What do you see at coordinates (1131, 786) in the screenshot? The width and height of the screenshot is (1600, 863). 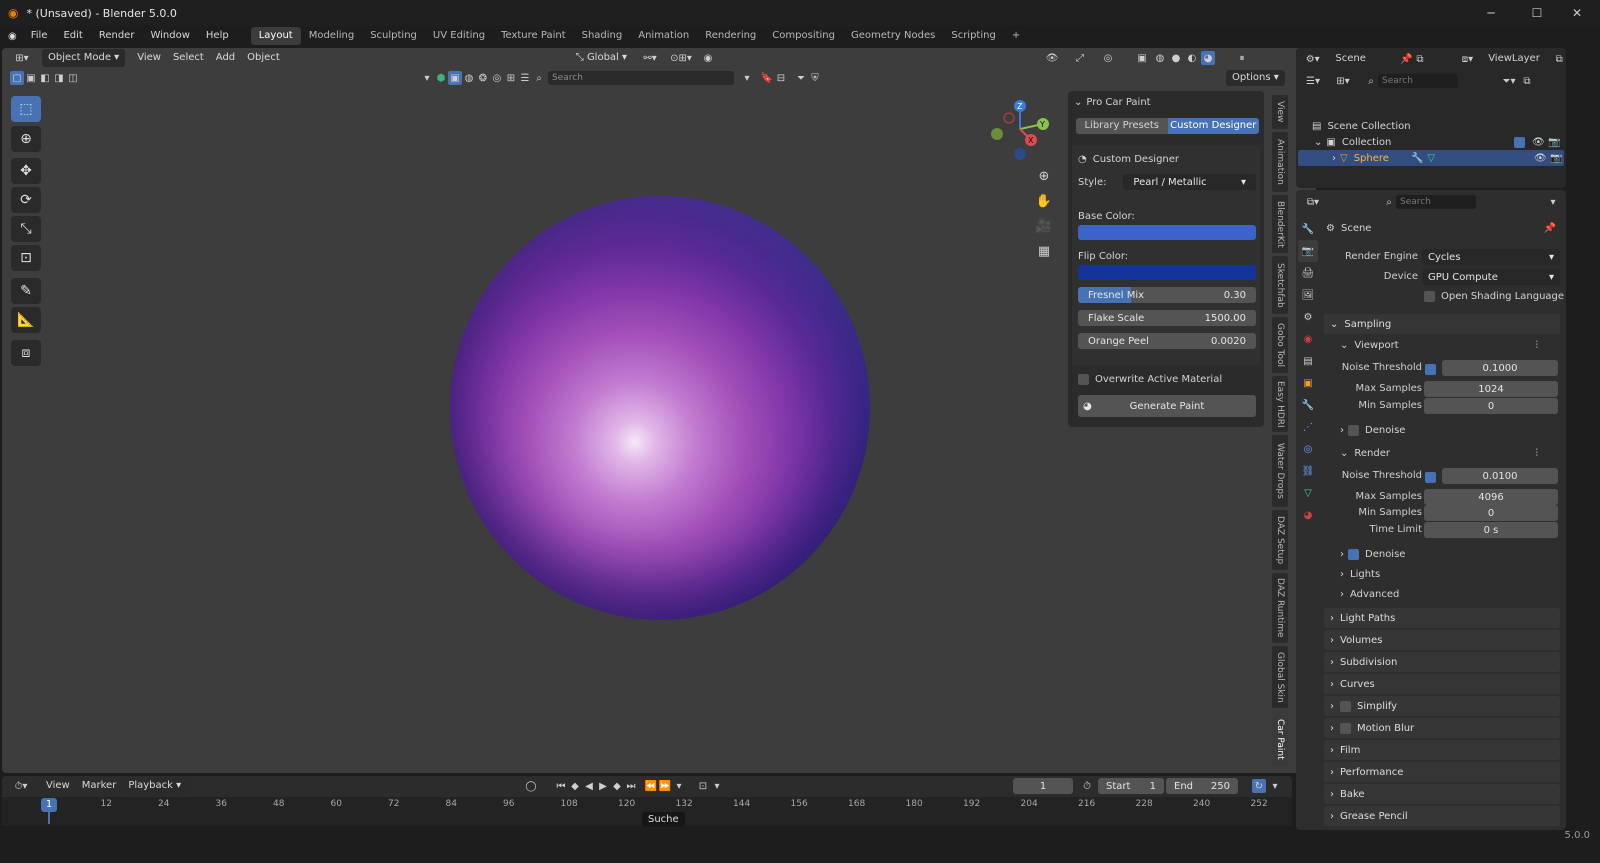 I see `start-frame-field: Start 1` at bounding box center [1131, 786].